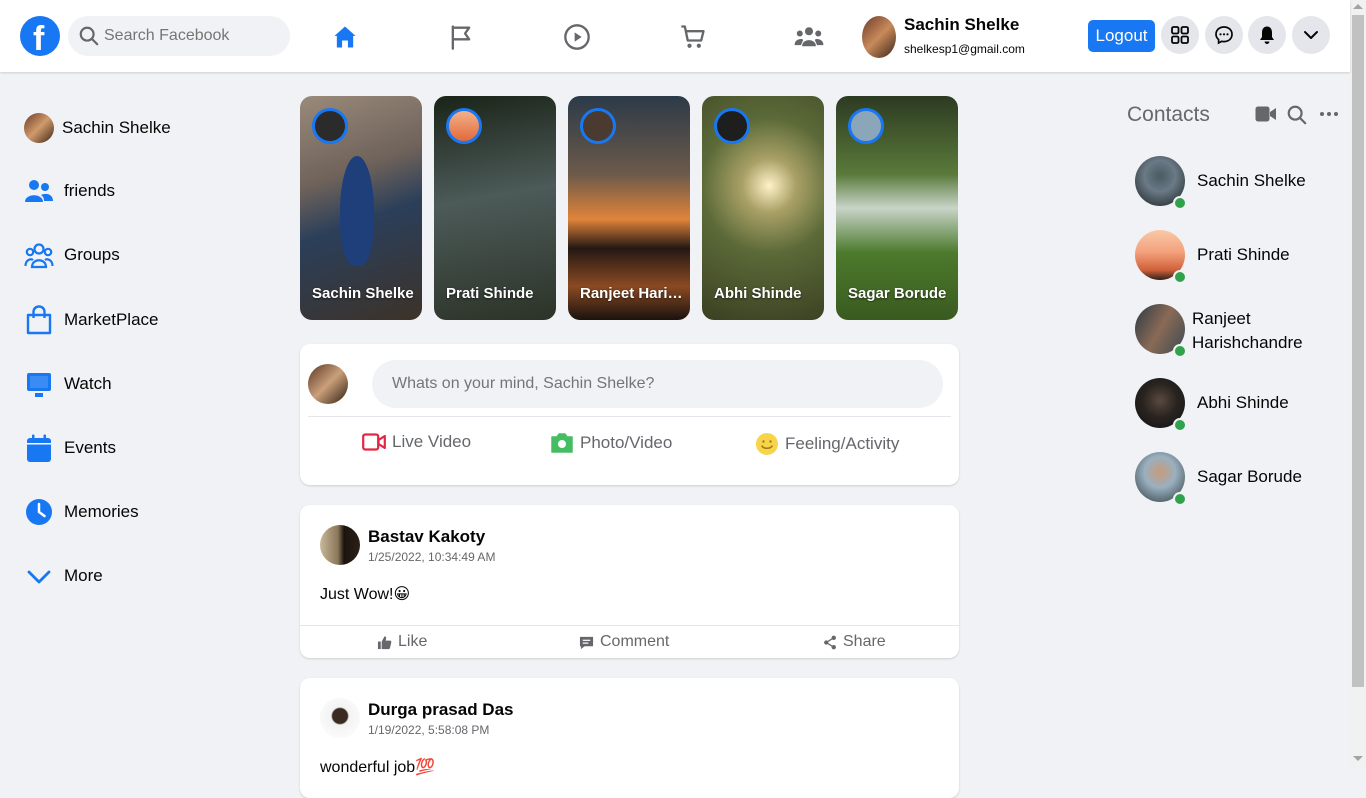  What do you see at coordinates (767, 444) in the screenshot?
I see `smiley-face-icon` at bounding box center [767, 444].